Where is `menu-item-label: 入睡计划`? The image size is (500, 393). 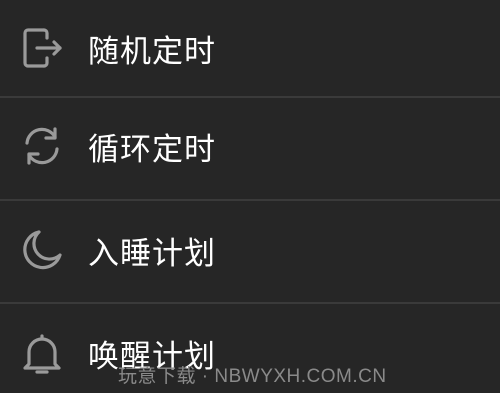
menu-item-label: 入睡计划 is located at coordinates (152, 253).